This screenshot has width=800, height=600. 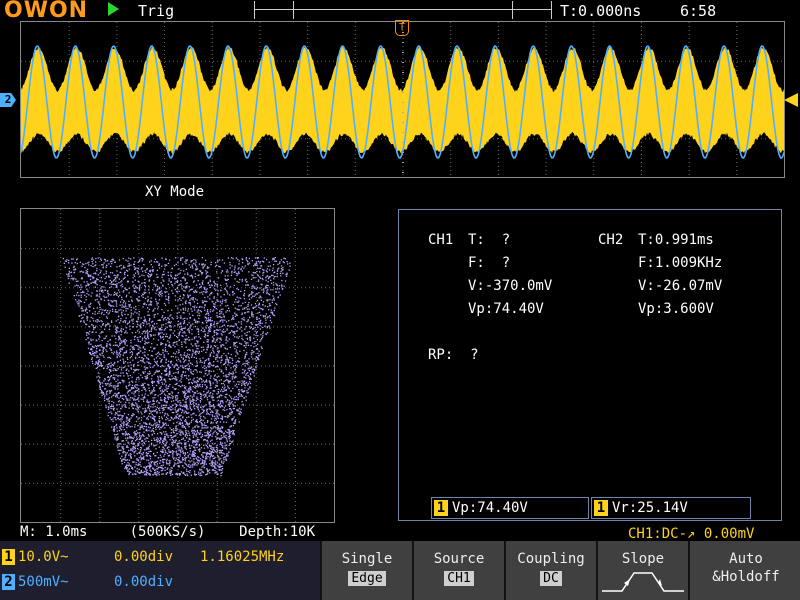 I want to click on ch1-scale: 10.0V~, so click(x=43, y=557).